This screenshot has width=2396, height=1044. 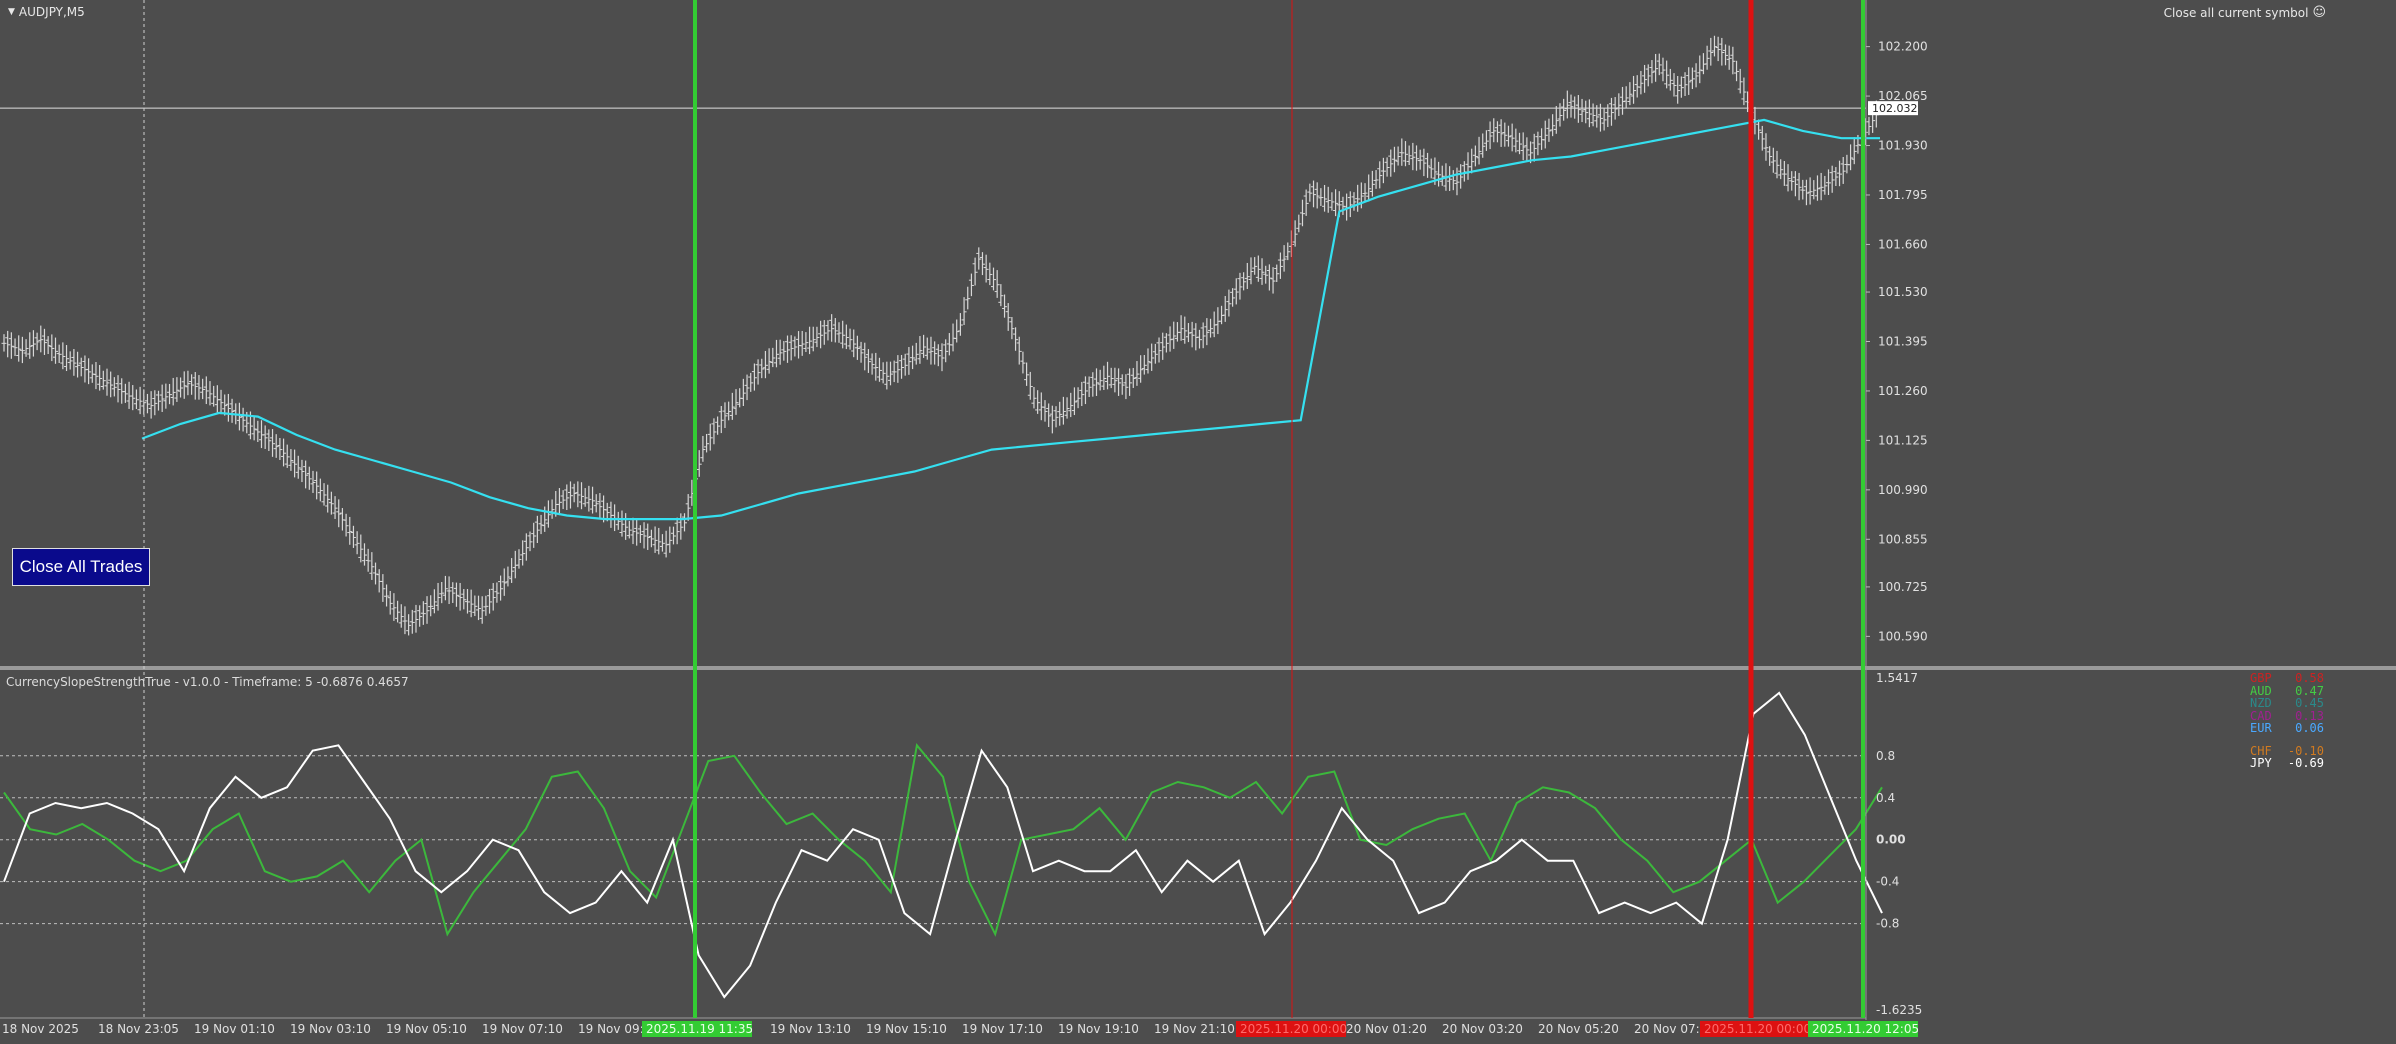 I want to click on time-tick-label: 19 Nov 01:10, so click(x=234, y=1029).